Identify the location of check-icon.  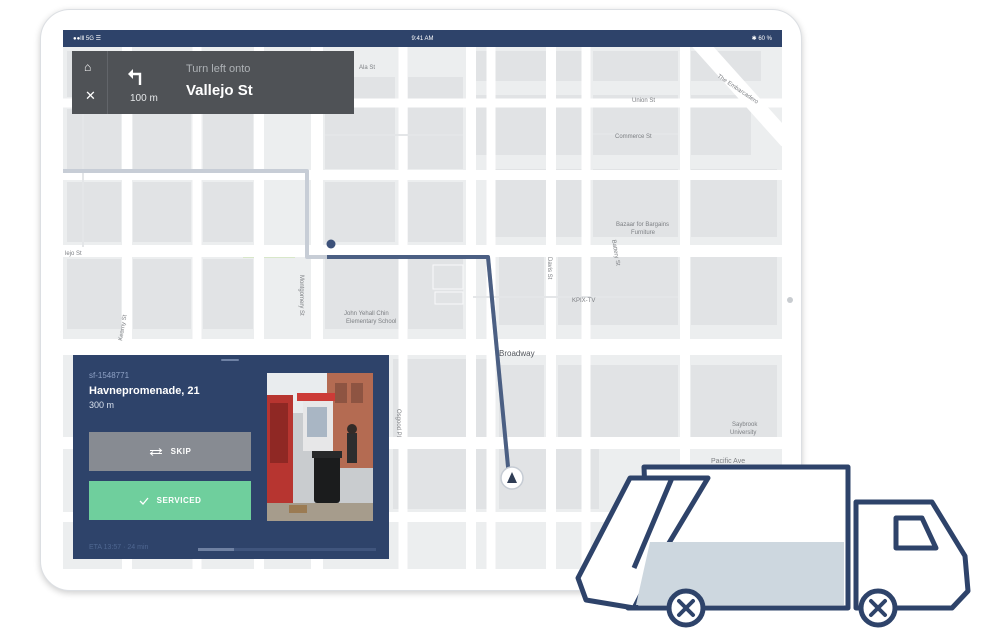
(144, 501).